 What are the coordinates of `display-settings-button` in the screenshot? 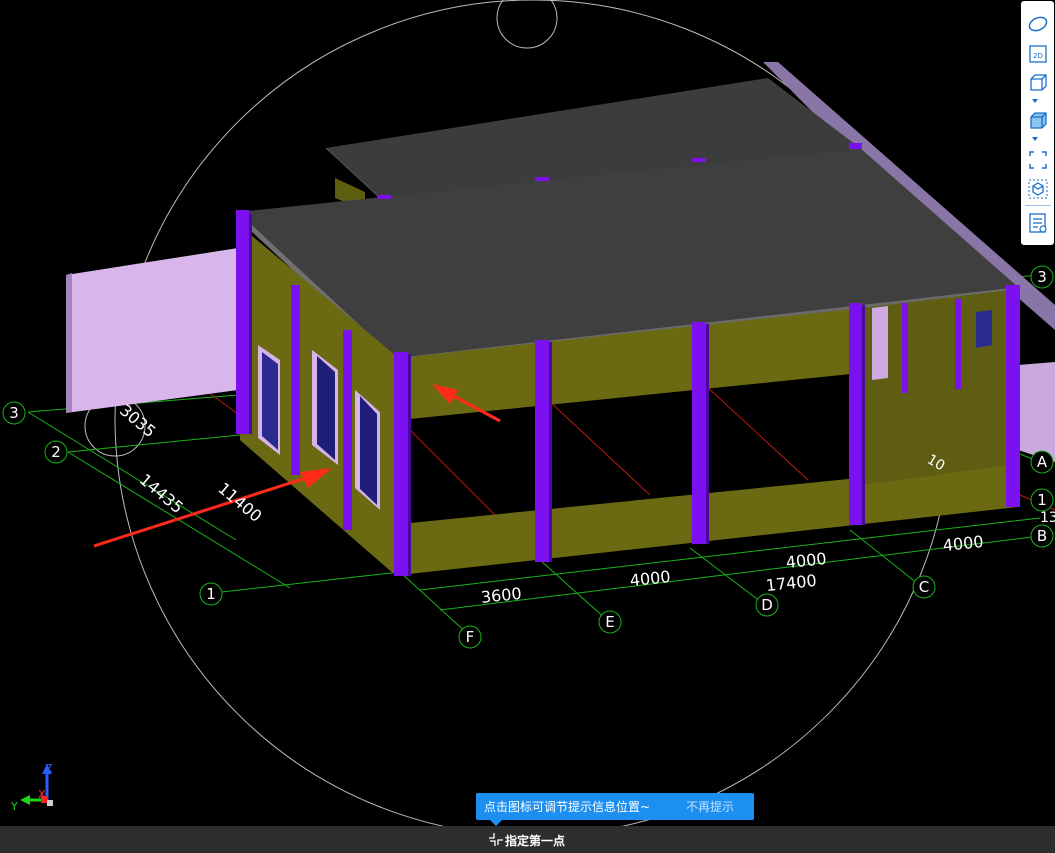 It's located at (1038, 223).